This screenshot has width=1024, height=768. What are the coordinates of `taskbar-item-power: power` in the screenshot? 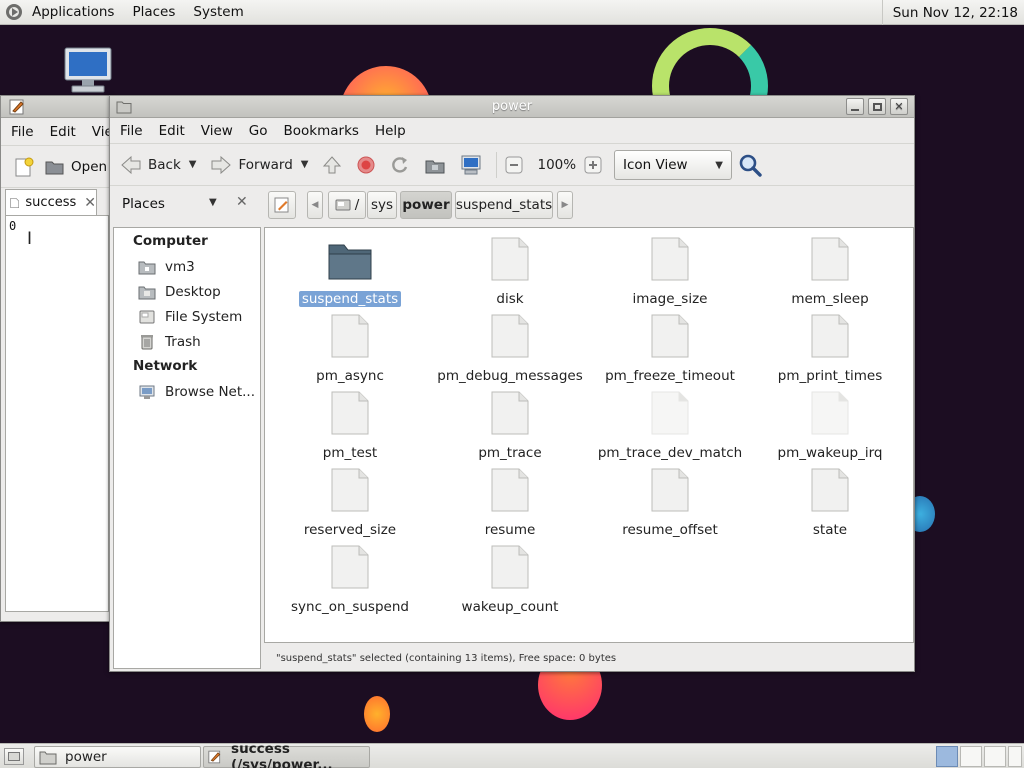 It's located at (117, 757).